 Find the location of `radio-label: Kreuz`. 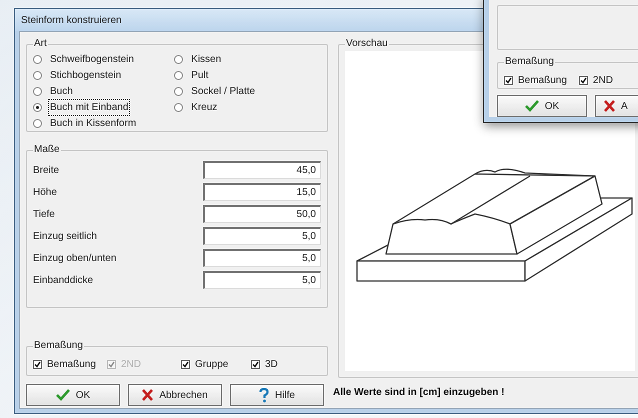

radio-label: Kreuz is located at coordinates (204, 107).